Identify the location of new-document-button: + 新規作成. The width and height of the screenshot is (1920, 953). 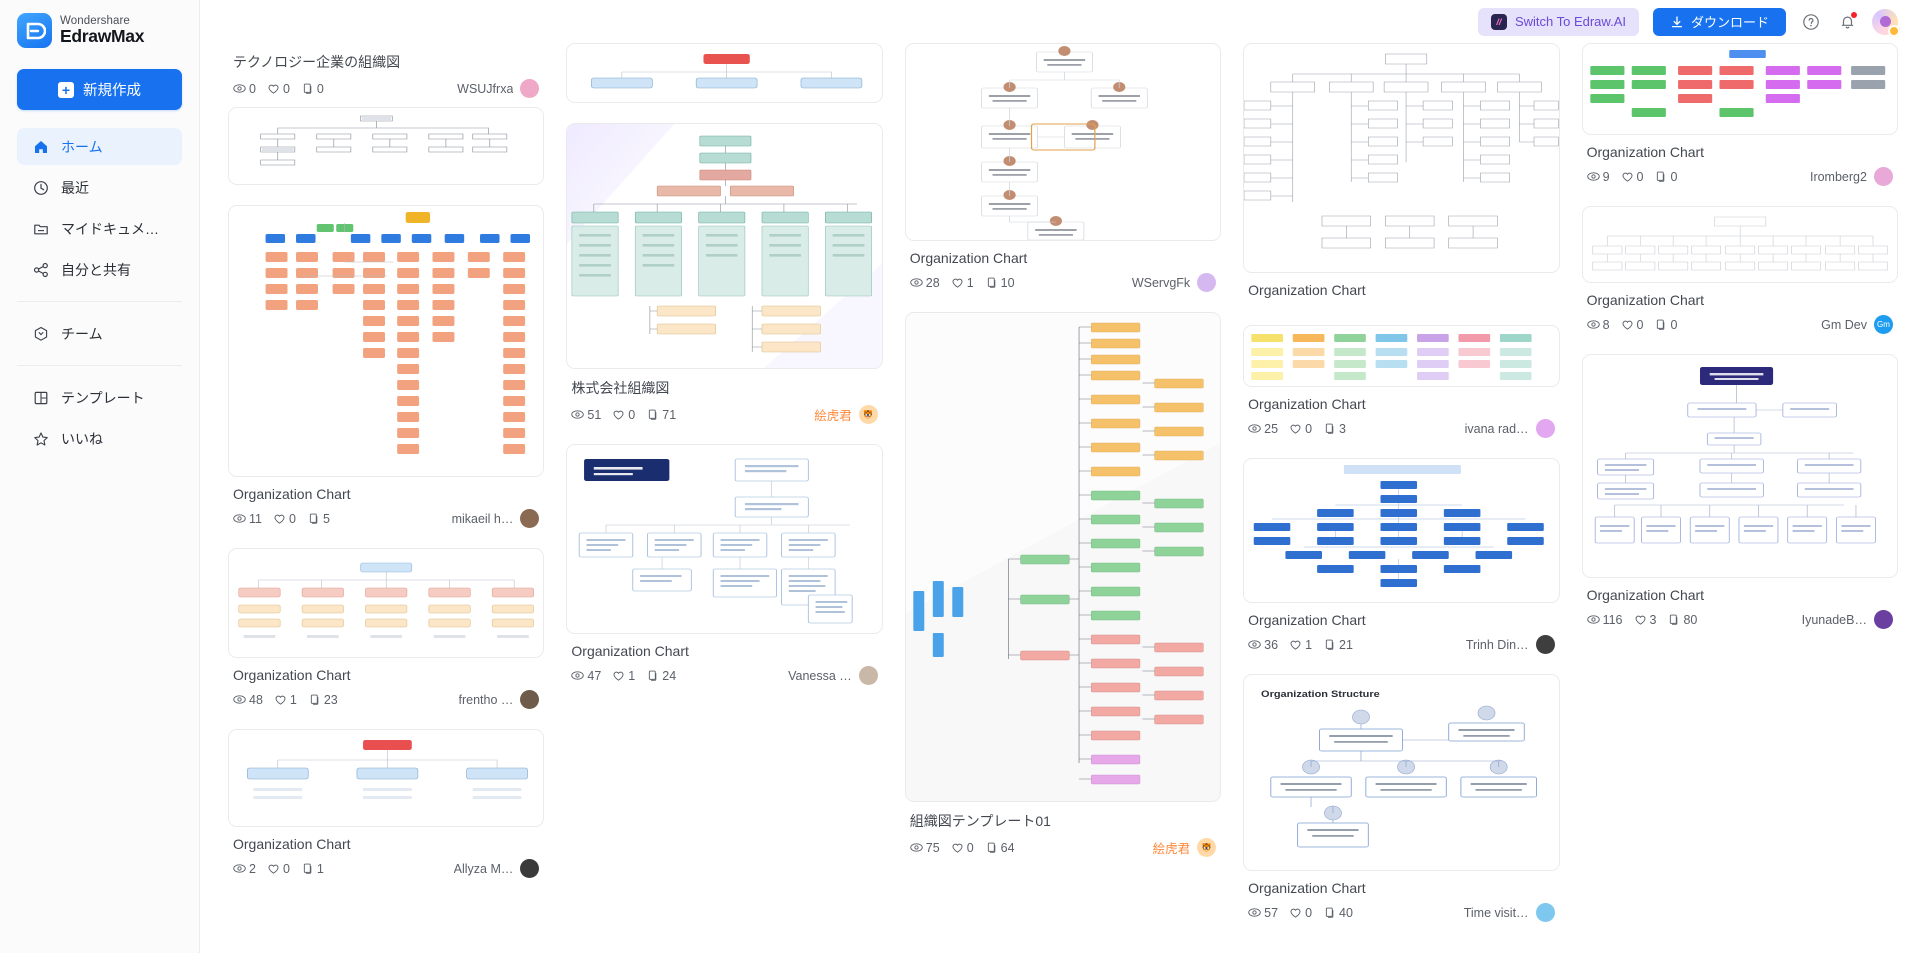
(99, 89).